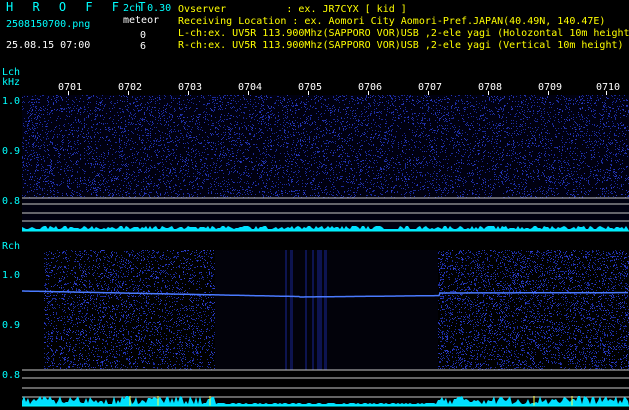 The image size is (629, 410). What do you see at coordinates (11, 246) in the screenshot?
I see `rch-channel-label: Rch` at bounding box center [11, 246].